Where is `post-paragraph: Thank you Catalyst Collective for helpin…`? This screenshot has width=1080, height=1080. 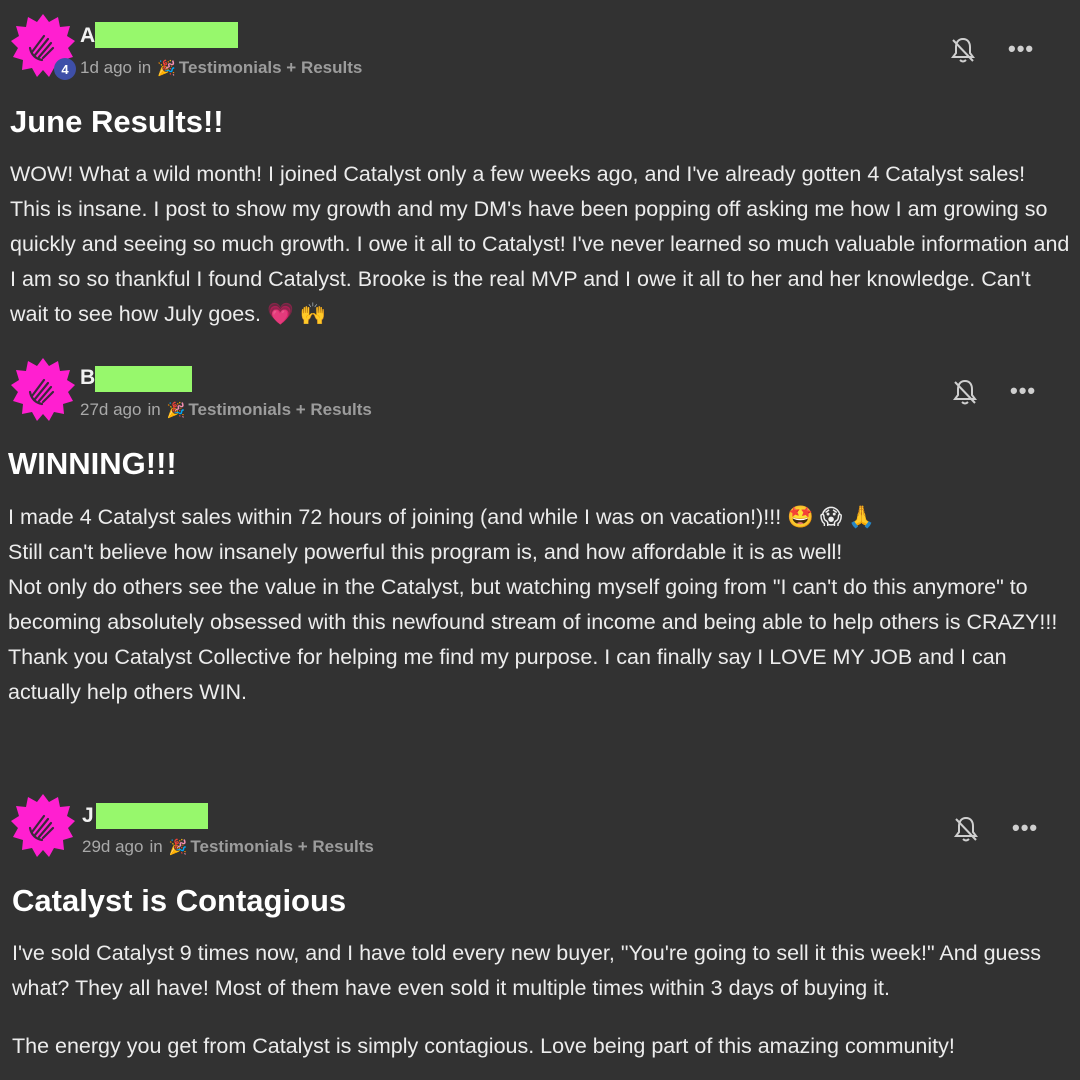 post-paragraph: Thank you Catalyst Collective for helpin… is located at coordinates (507, 674).